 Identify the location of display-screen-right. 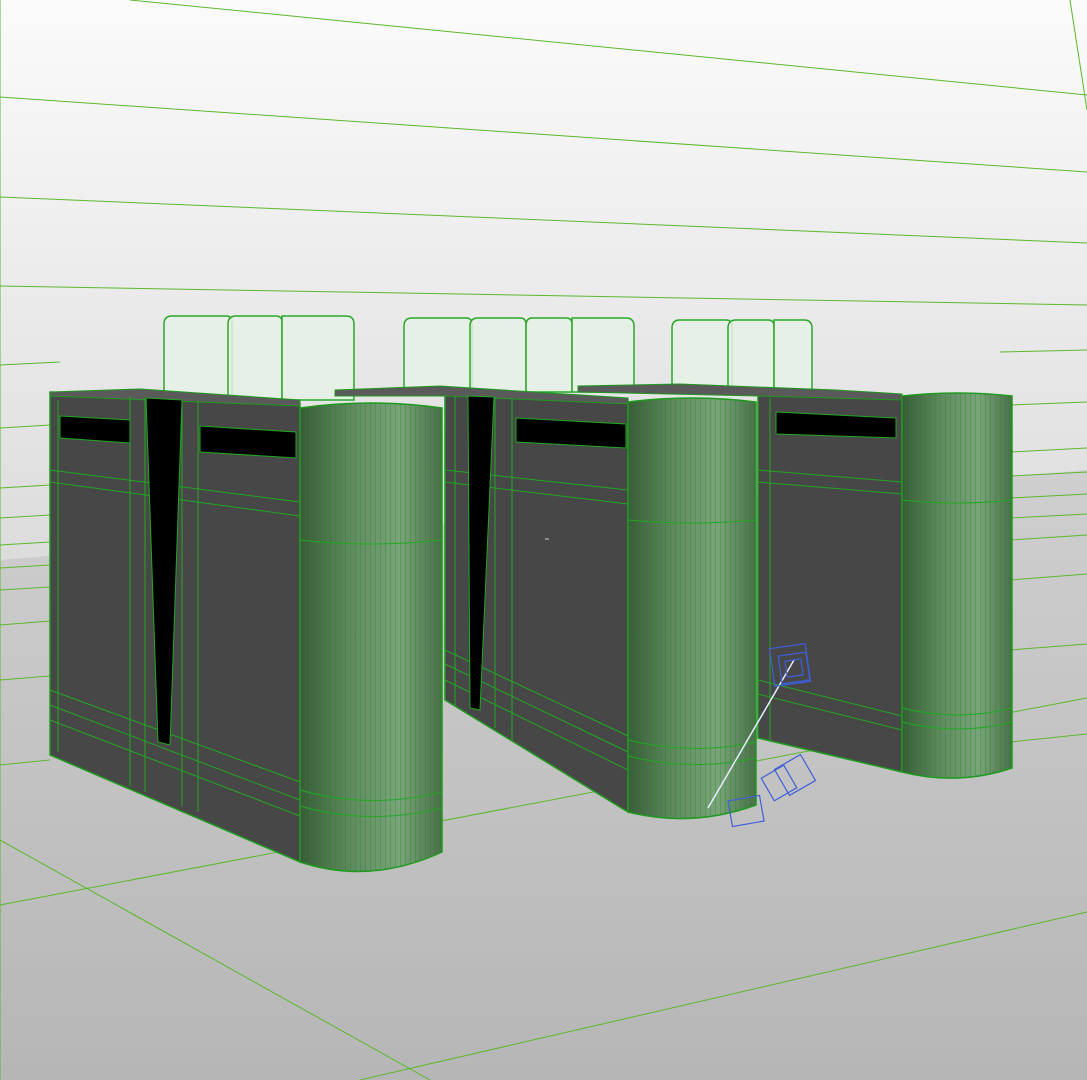
(248, 442).